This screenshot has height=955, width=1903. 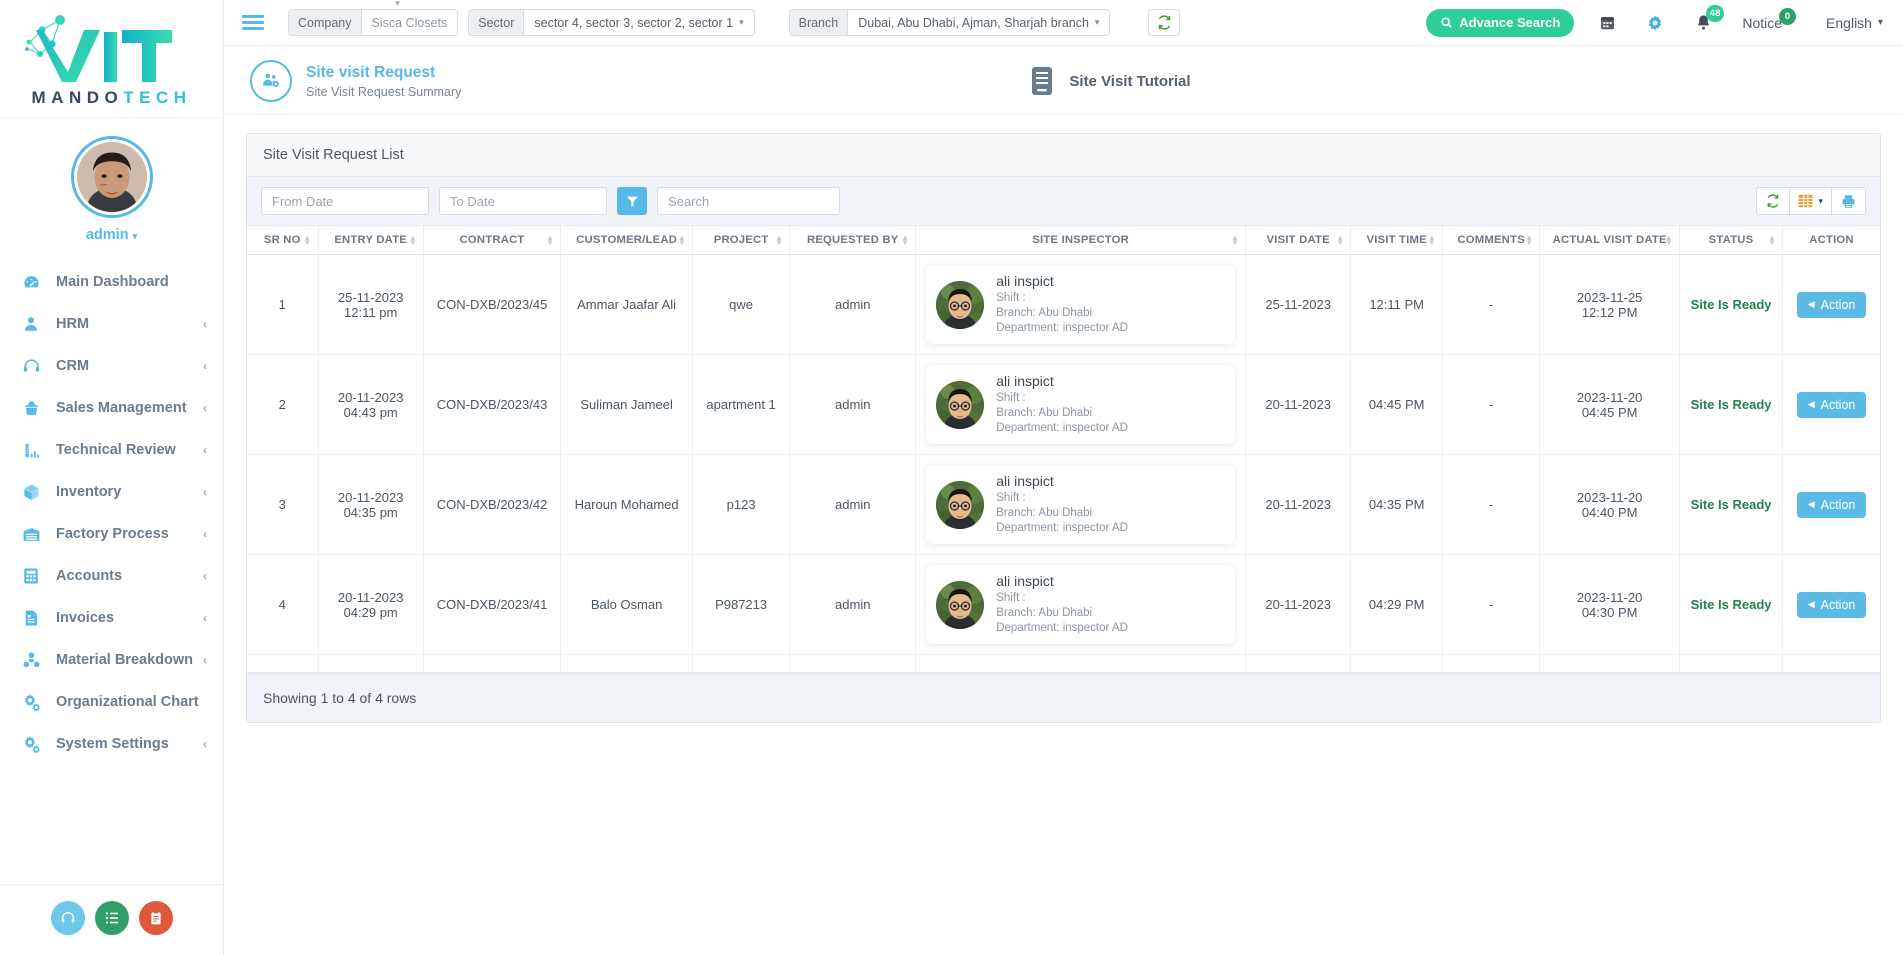 I want to click on col-action: ACTION, so click(x=1831, y=240).